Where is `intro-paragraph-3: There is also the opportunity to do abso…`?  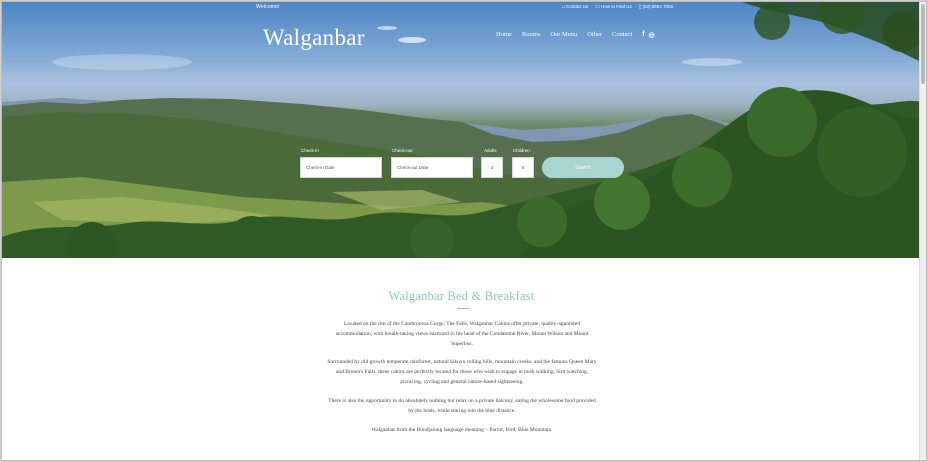 intro-paragraph-3: There is also the opportunity to do abso… is located at coordinates (462, 406).